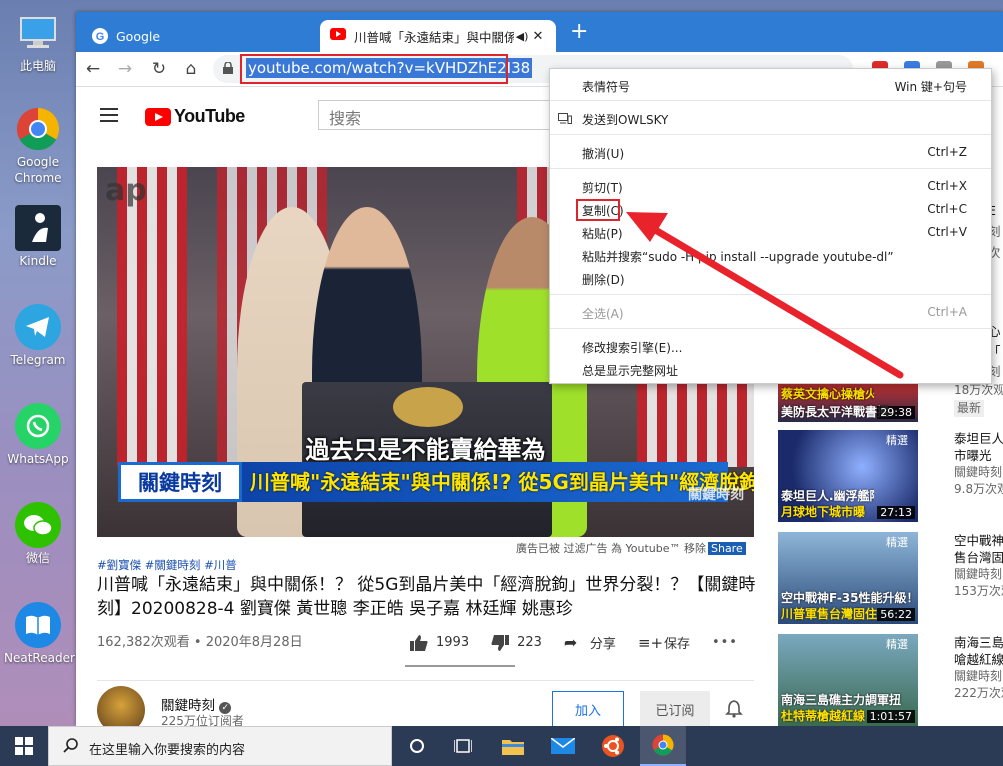 The image size is (1003, 766). Describe the element at coordinates (38, 261) in the screenshot. I see `desktop-icon-label: Kindle` at that location.